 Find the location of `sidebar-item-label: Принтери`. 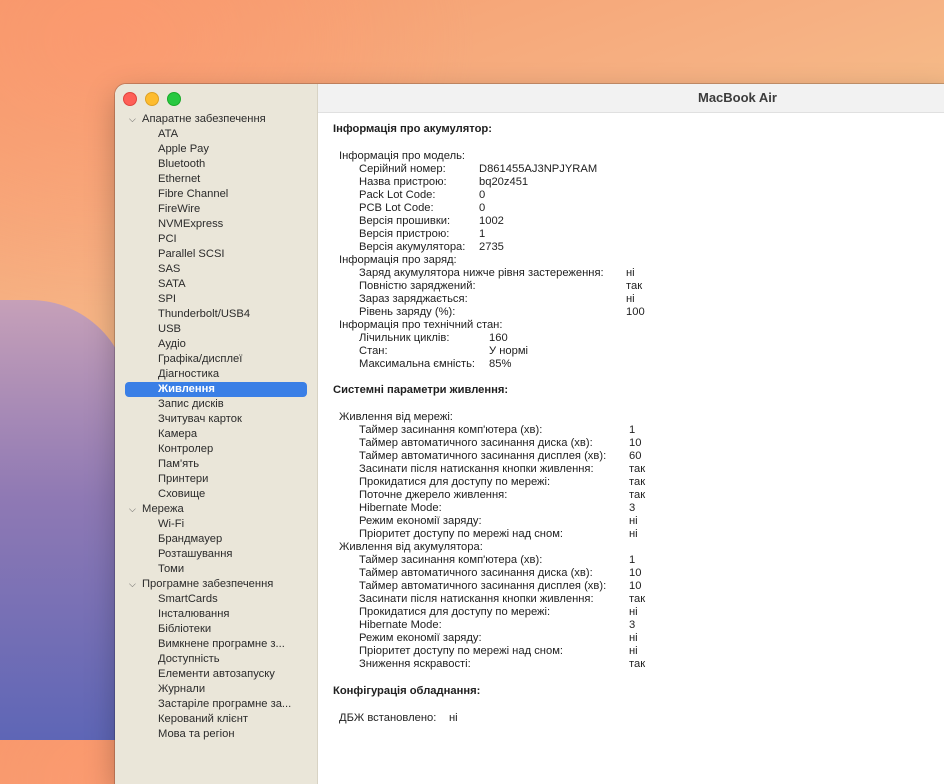

sidebar-item-label: Принтери is located at coordinates (183, 479).